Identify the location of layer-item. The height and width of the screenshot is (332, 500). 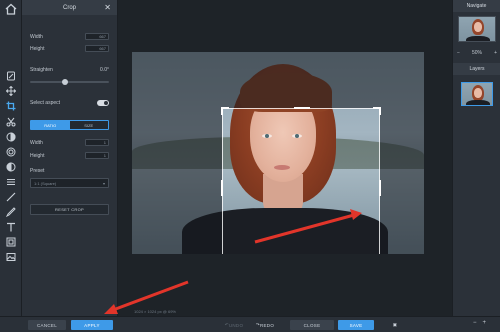
(477, 94).